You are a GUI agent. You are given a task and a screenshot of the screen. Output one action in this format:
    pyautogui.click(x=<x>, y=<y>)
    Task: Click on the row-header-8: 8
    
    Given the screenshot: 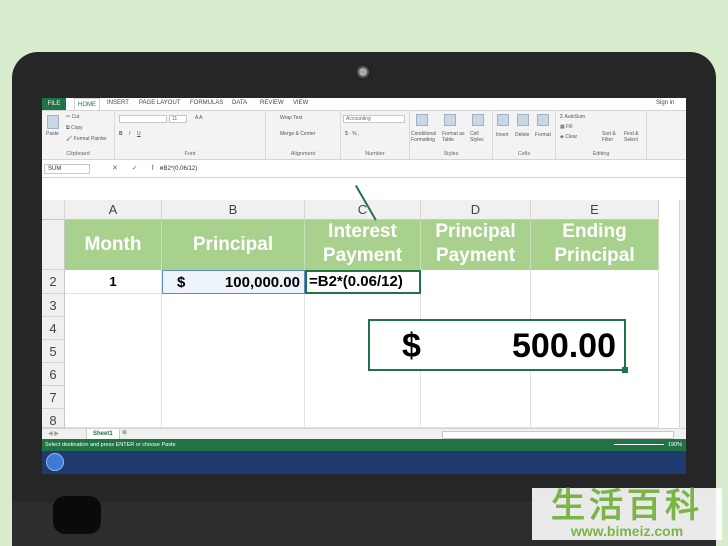 What is the action you would take?
    pyautogui.click(x=53, y=418)
    